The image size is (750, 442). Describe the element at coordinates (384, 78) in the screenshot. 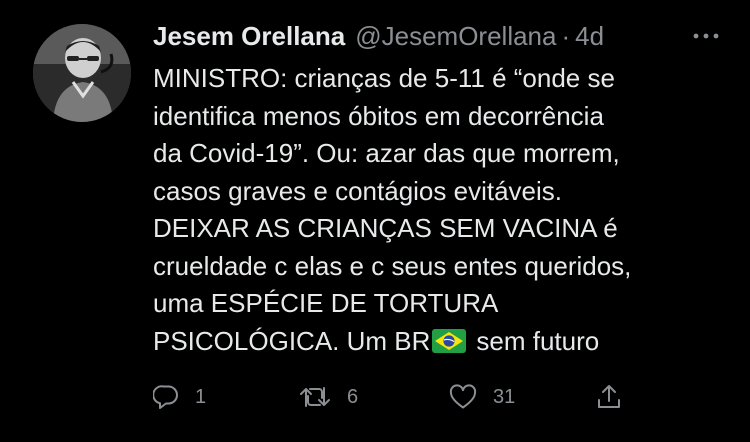

I see `tweet-text-line: MINISTRO: crianças de 5-11 é “onde se` at that location.